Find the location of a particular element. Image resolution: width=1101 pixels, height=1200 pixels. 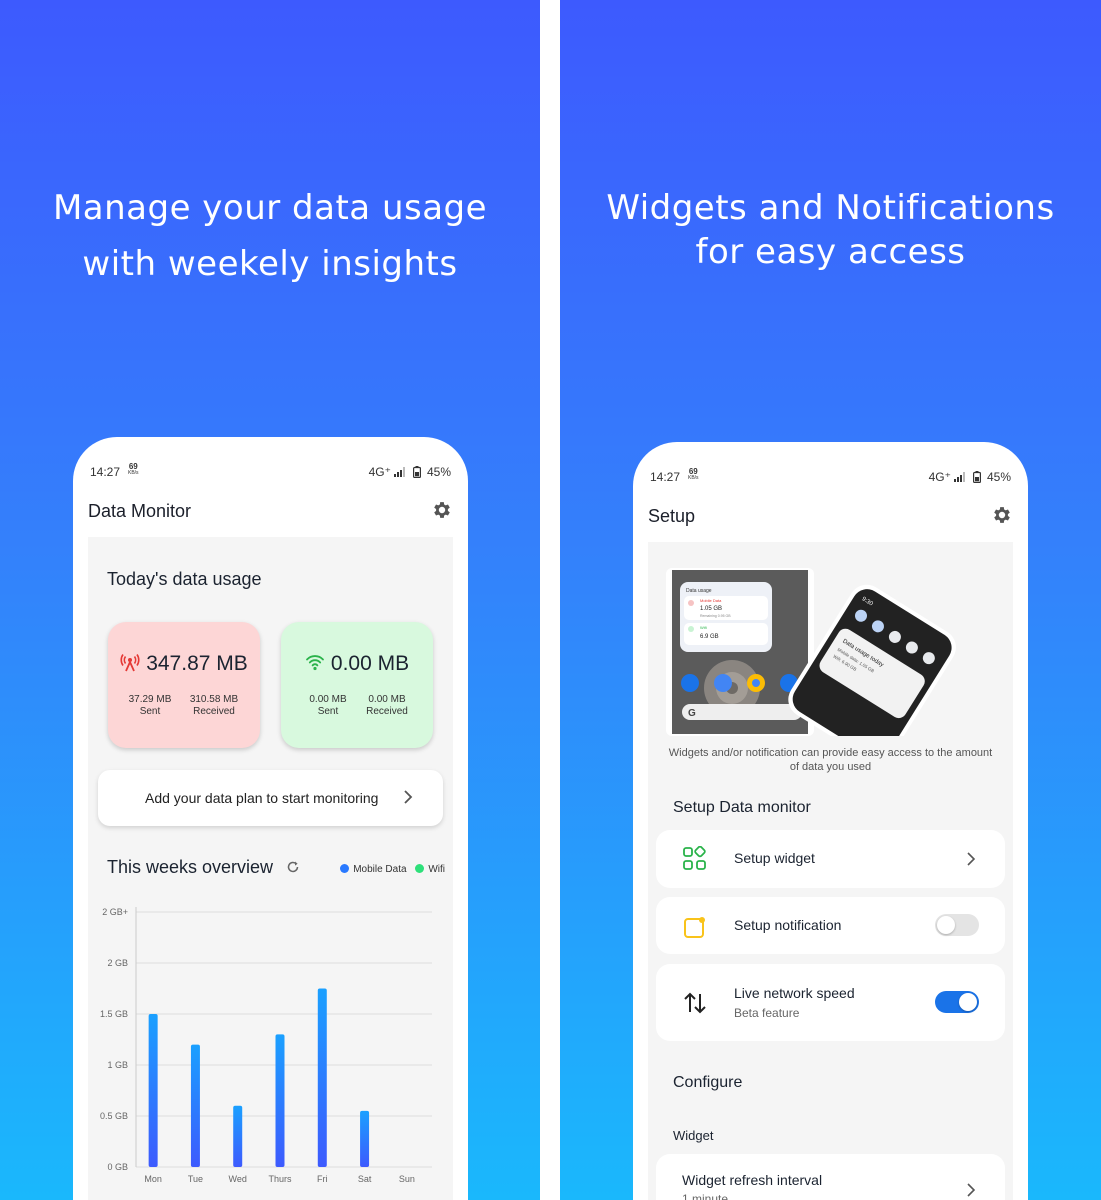

svg-text: Data usage is located at coordinates (699, 591).